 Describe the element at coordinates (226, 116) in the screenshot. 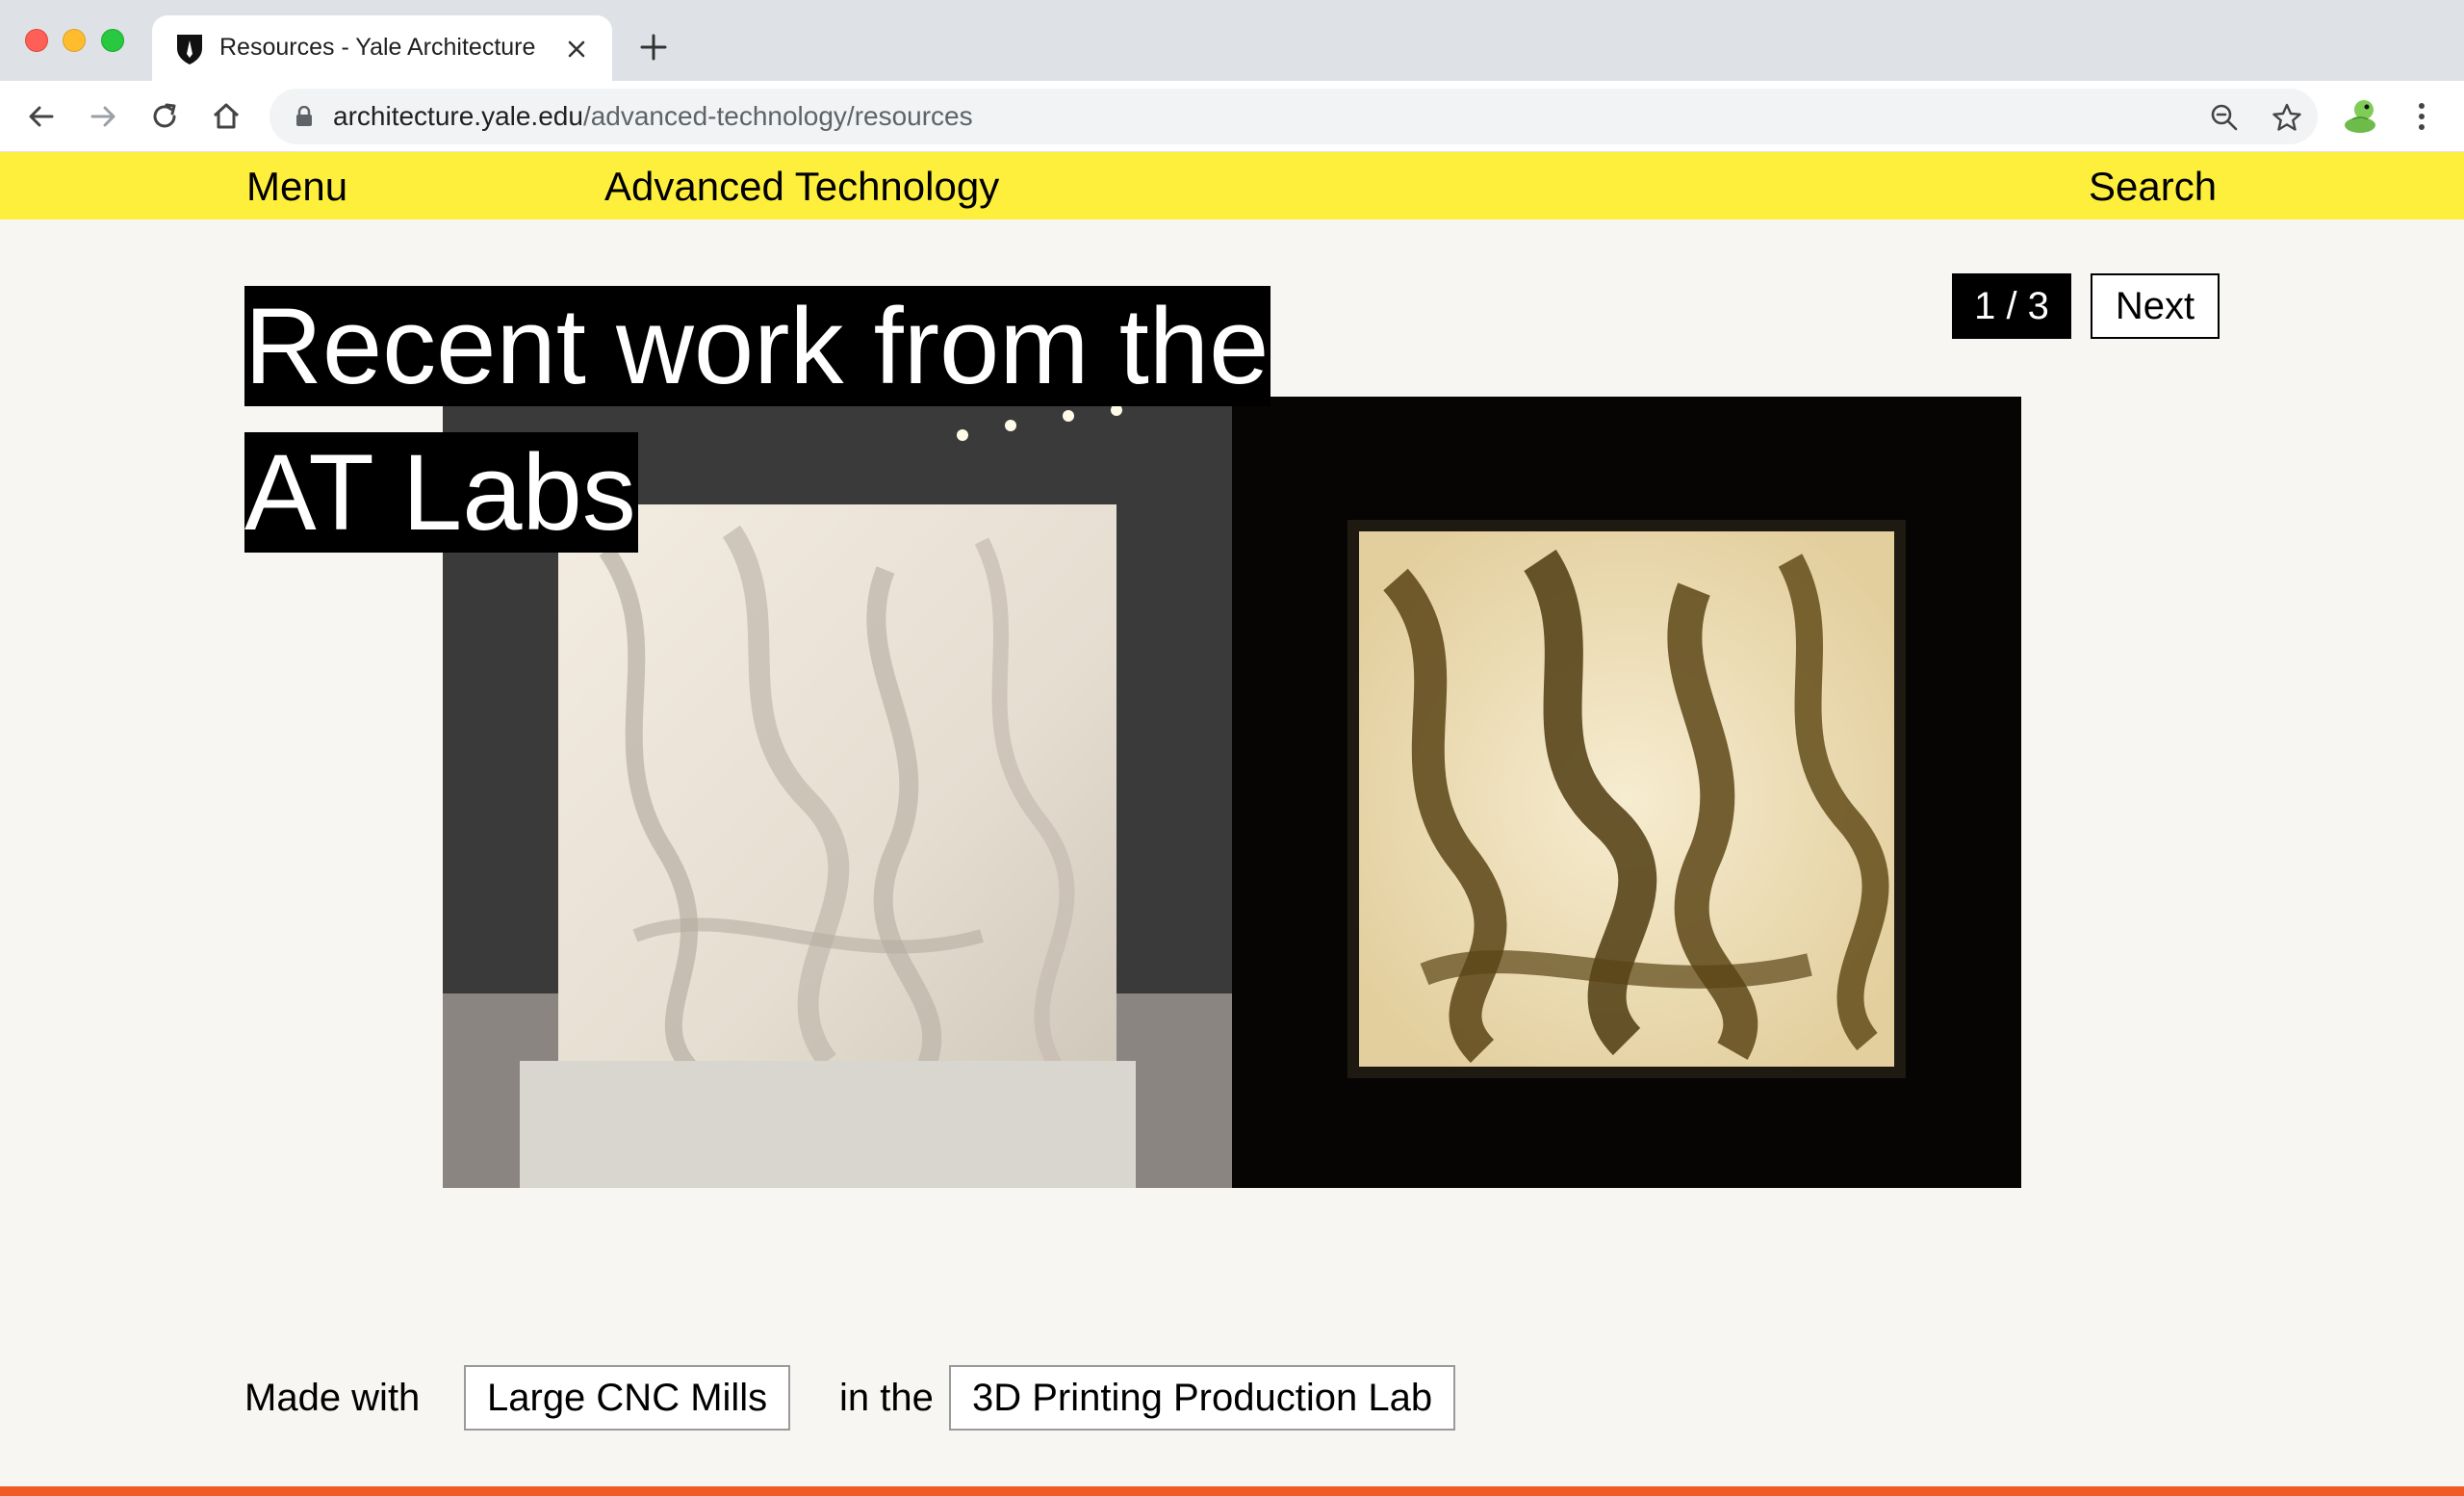

I see `home-icon` at that location.